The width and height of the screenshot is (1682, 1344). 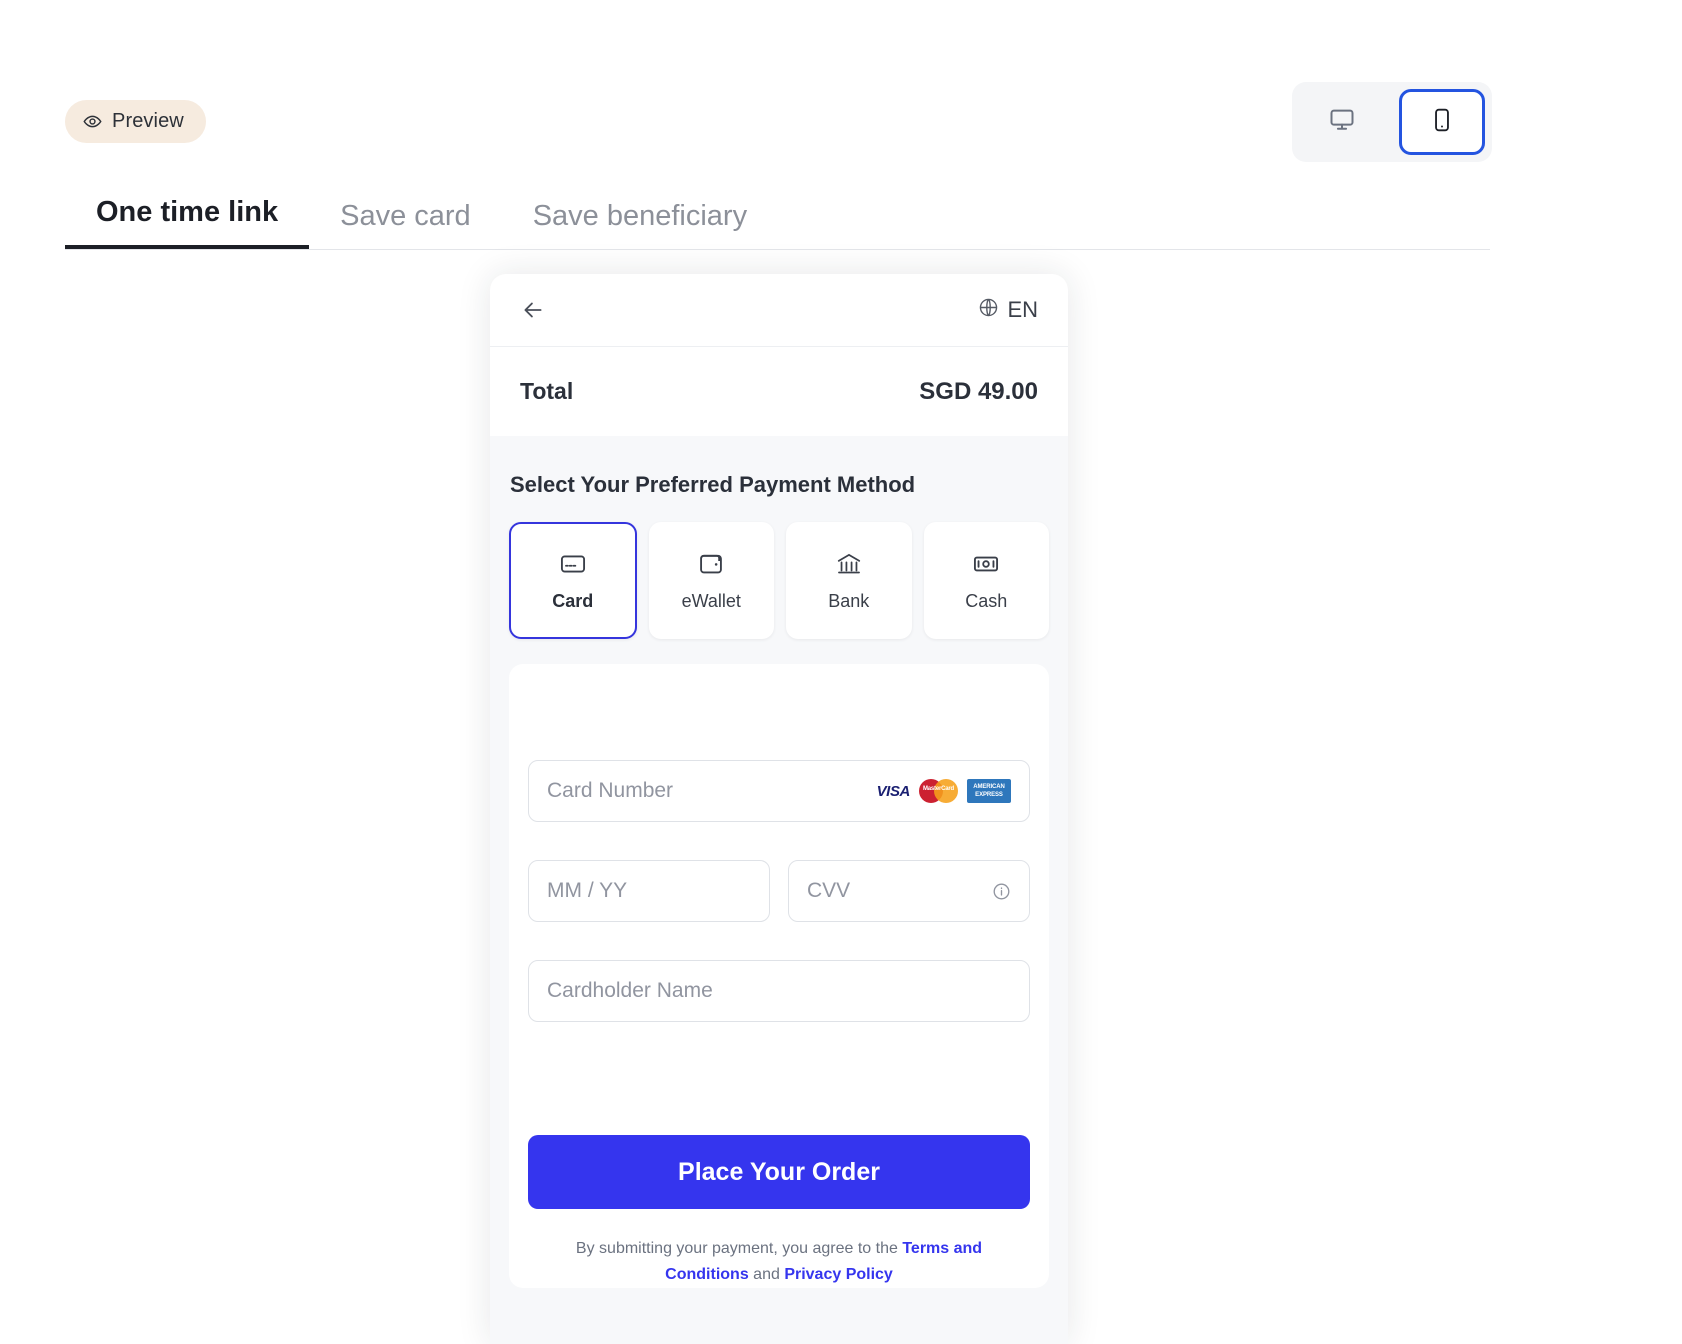 I want to click on eye-icon, so click(x=92, y=121).